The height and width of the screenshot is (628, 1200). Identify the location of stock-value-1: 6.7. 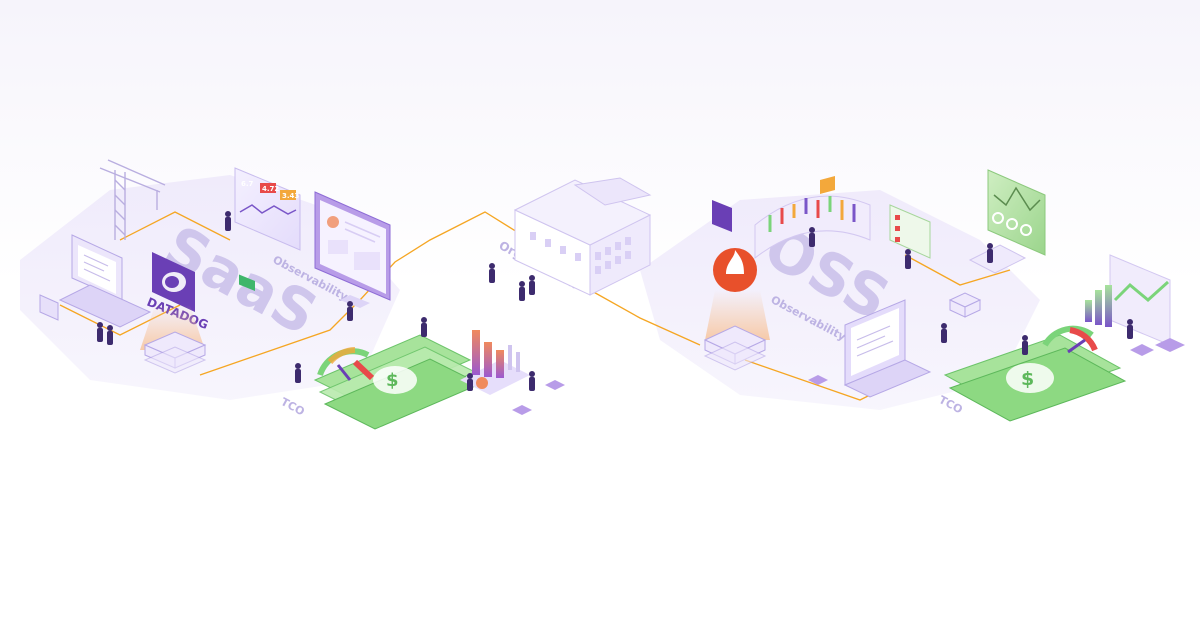
(247, 184).